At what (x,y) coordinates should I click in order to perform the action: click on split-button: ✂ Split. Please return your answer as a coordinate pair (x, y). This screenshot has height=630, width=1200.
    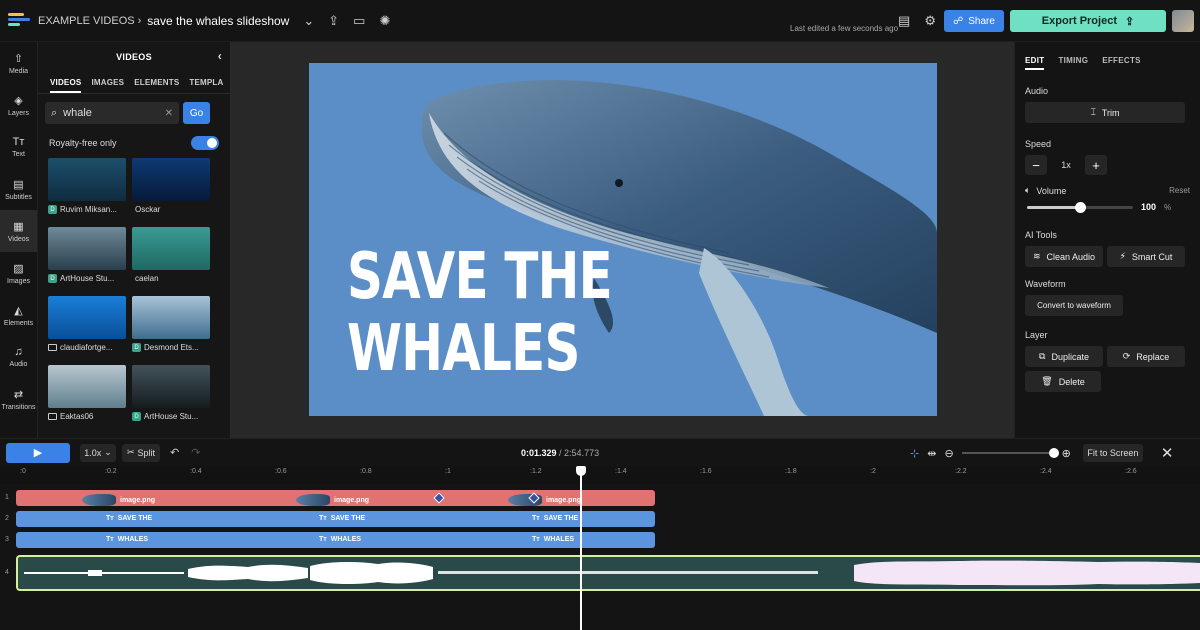
    Looking at the image, I should click on (141, 452).